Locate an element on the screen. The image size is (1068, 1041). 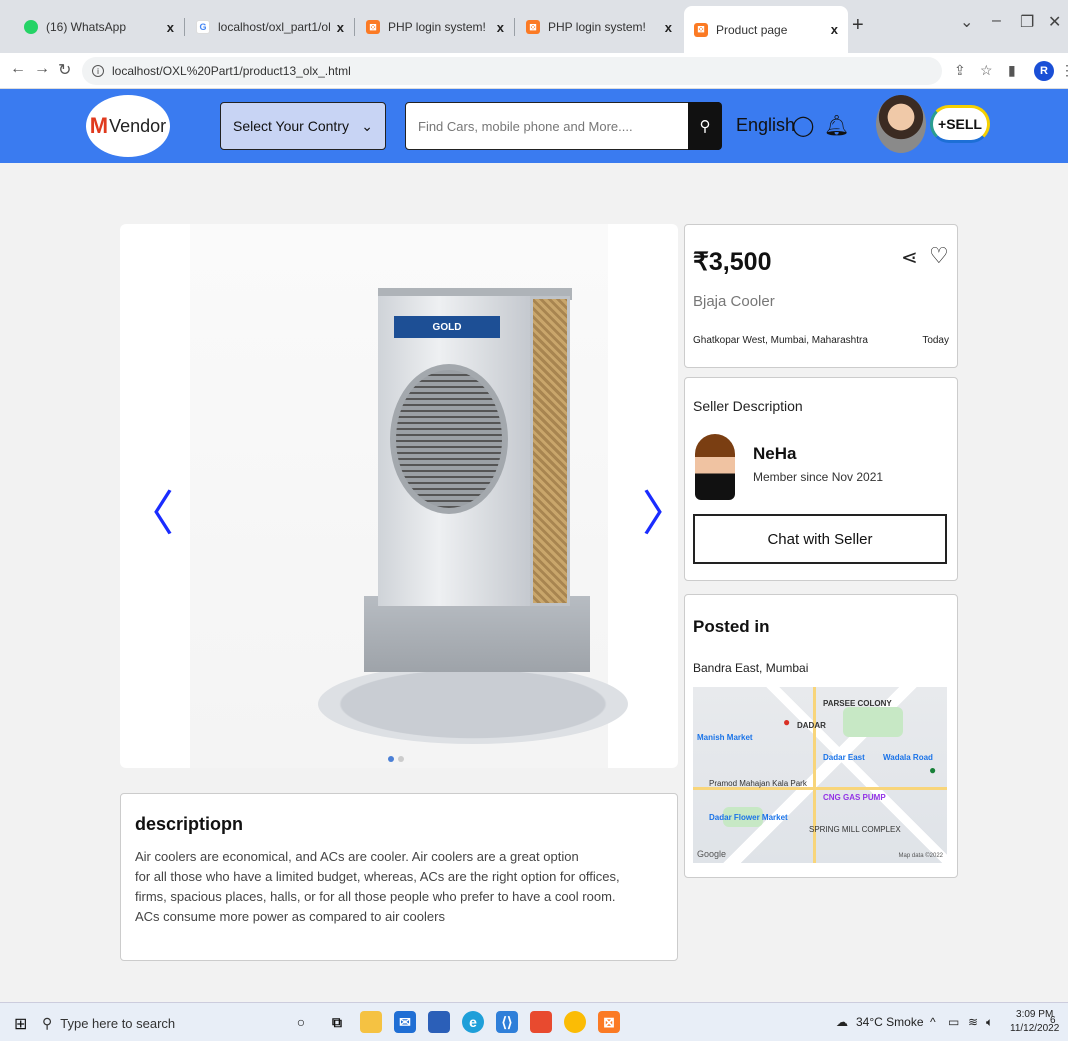
cooler-side-pad is located at coordinates (550, 451).